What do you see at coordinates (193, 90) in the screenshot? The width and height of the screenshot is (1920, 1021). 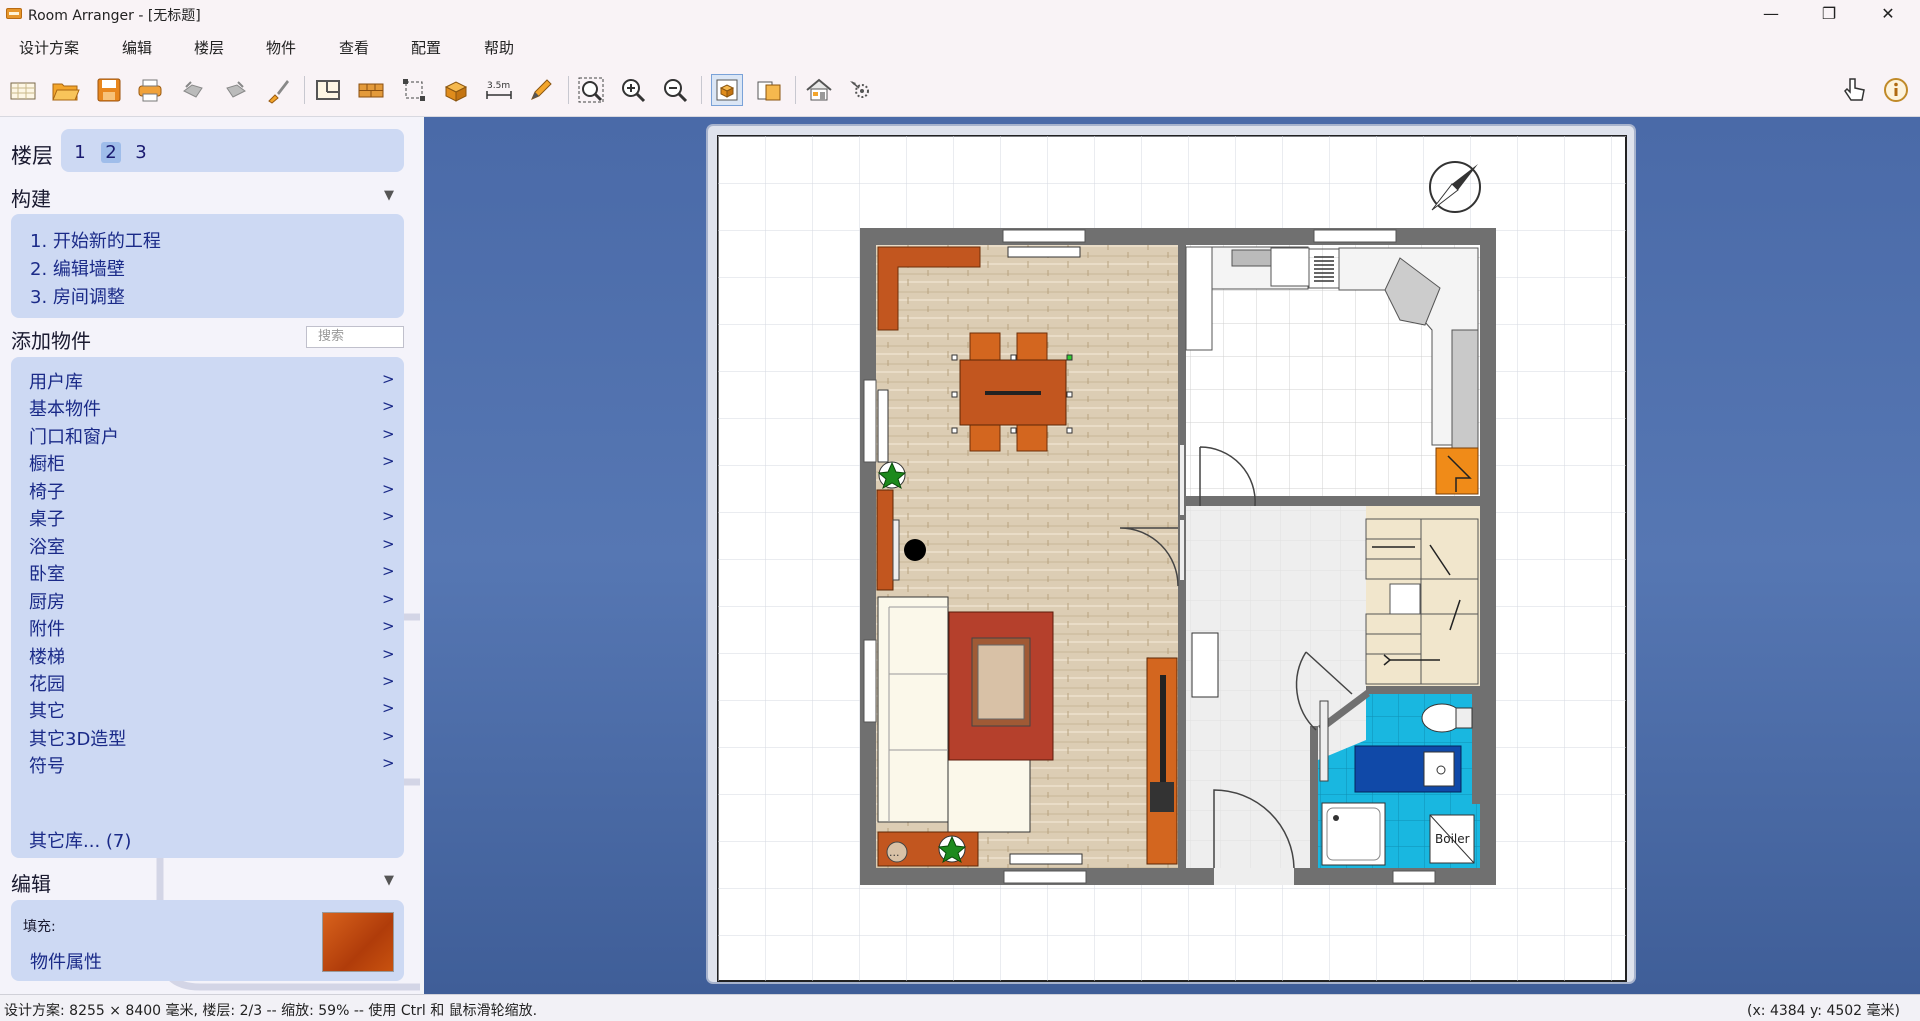 I see `undo-icon` at bounding box center [193, 90].